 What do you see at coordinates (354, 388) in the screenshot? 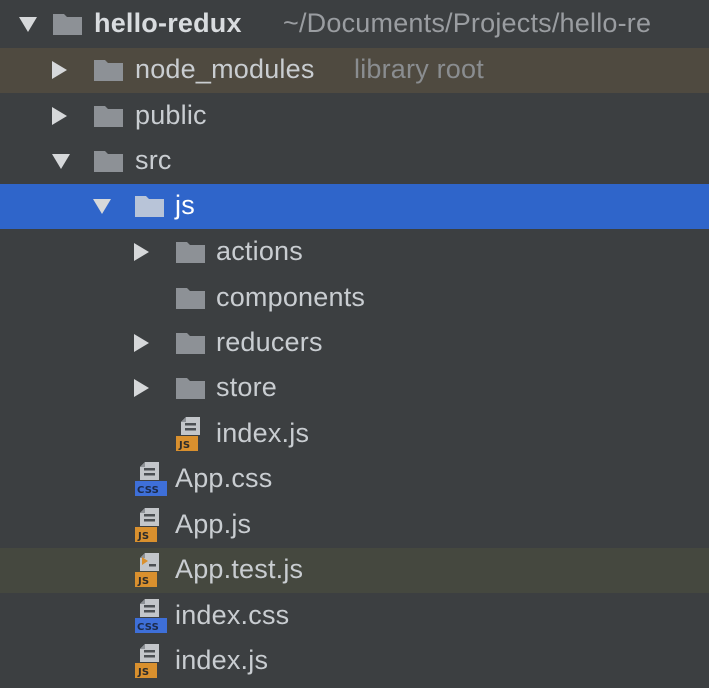
I see `tree-row-store: store` at bounding box center [354, 388].